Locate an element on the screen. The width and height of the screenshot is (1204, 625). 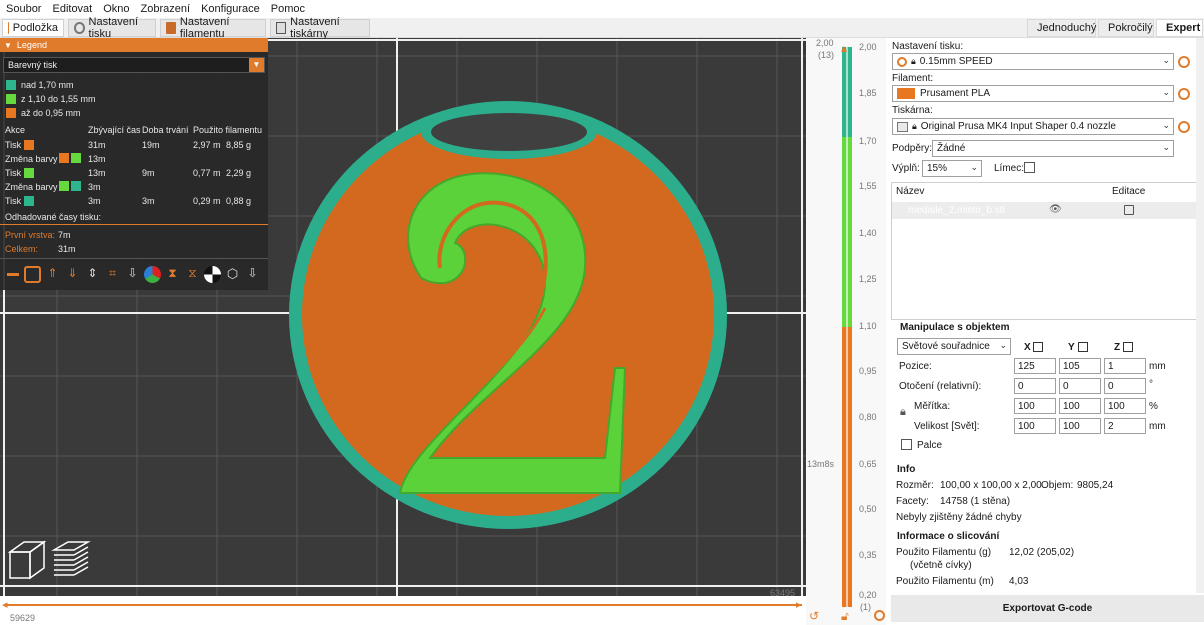
export-gcode-button: Exportovat G-code is located at coordinates (1047, 608).